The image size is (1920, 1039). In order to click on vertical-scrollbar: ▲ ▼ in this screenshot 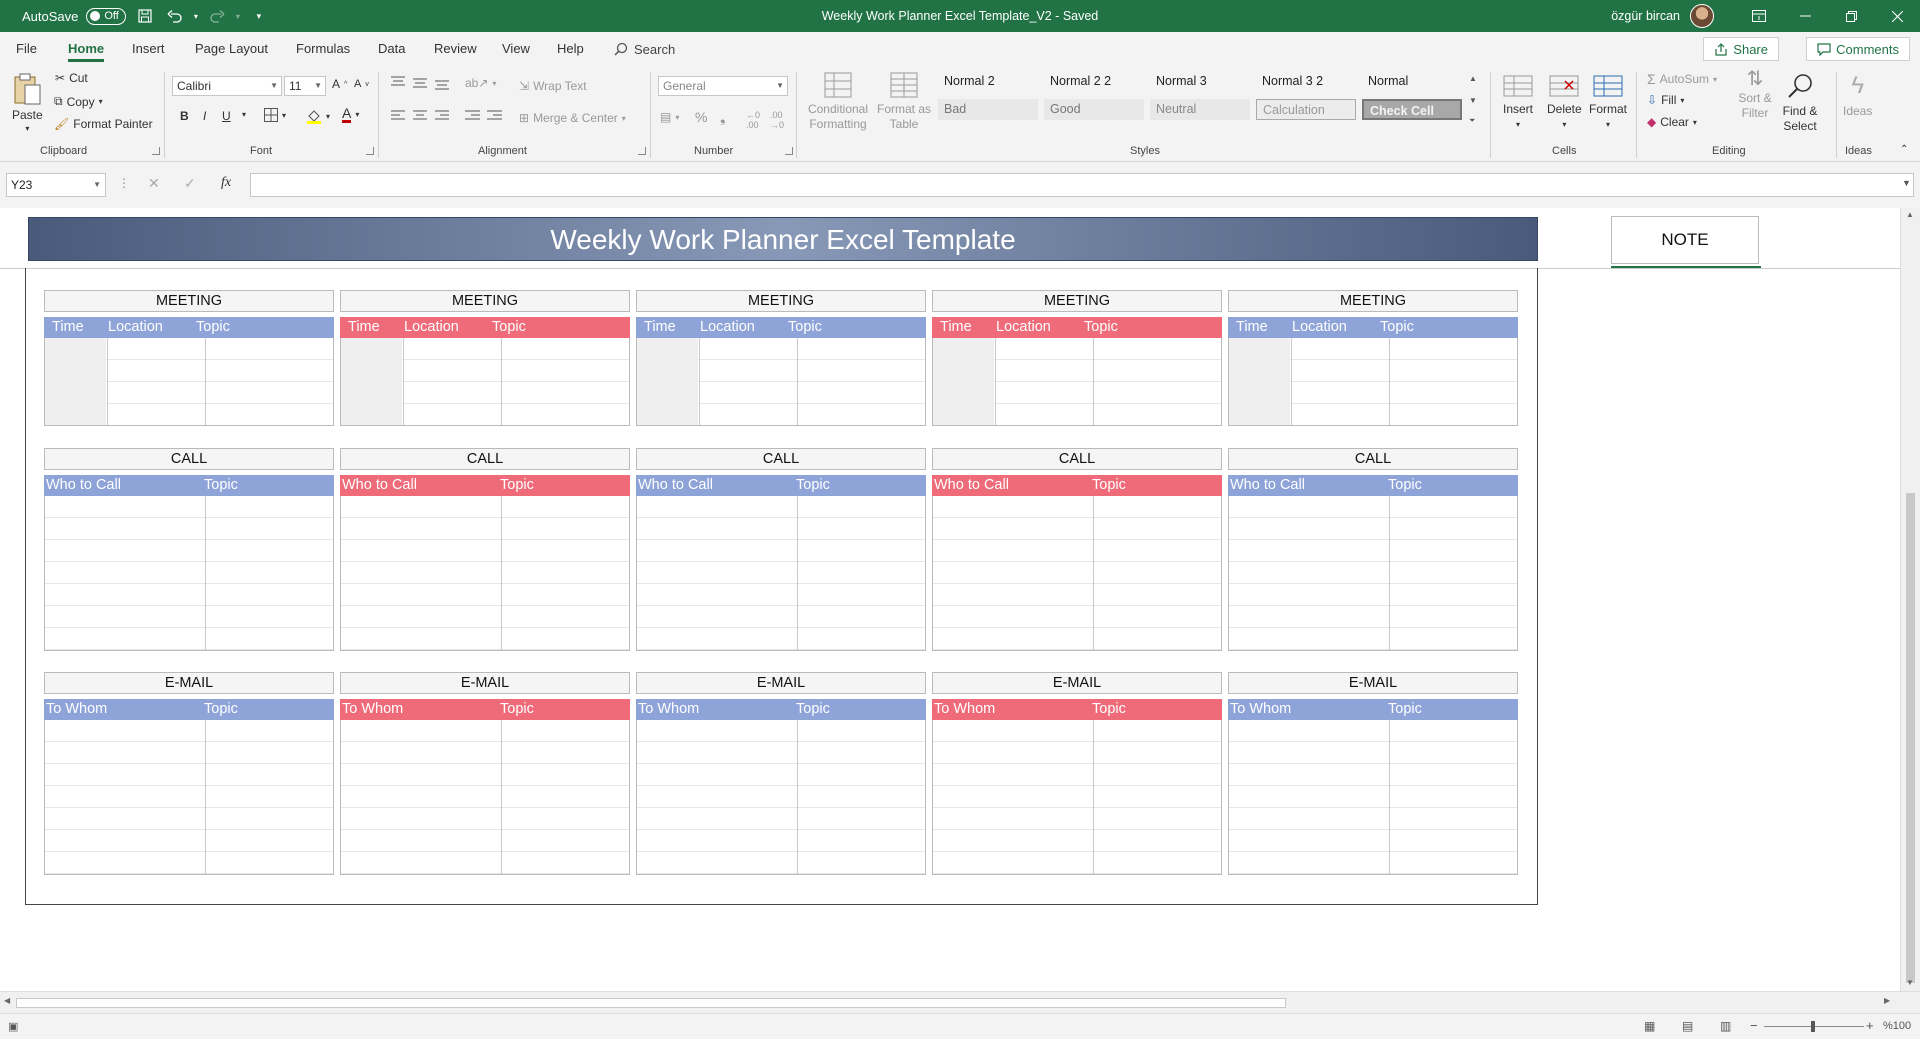, I will do `click(1910, 599)`.